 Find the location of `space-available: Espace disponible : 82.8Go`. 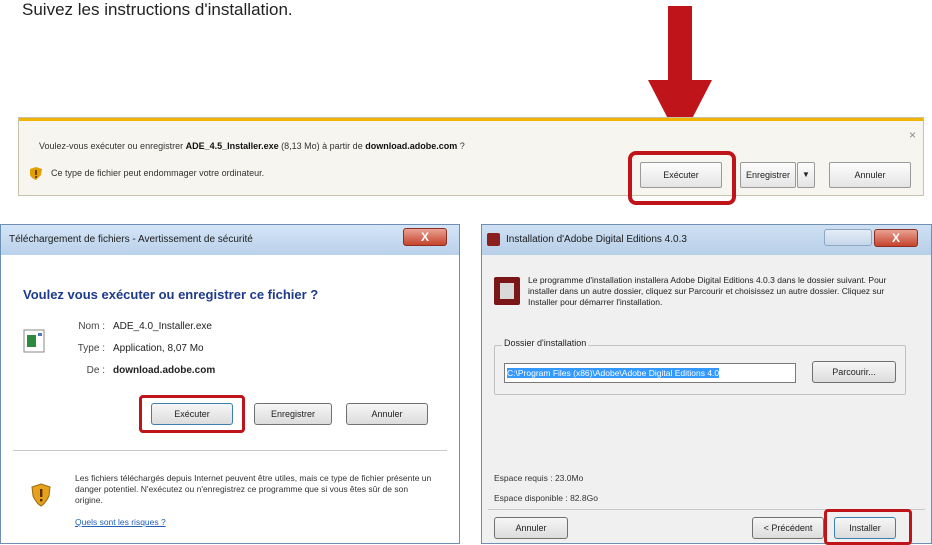

space-available: Espace disponible : 82.8Go is located at coordinates (546, 498).